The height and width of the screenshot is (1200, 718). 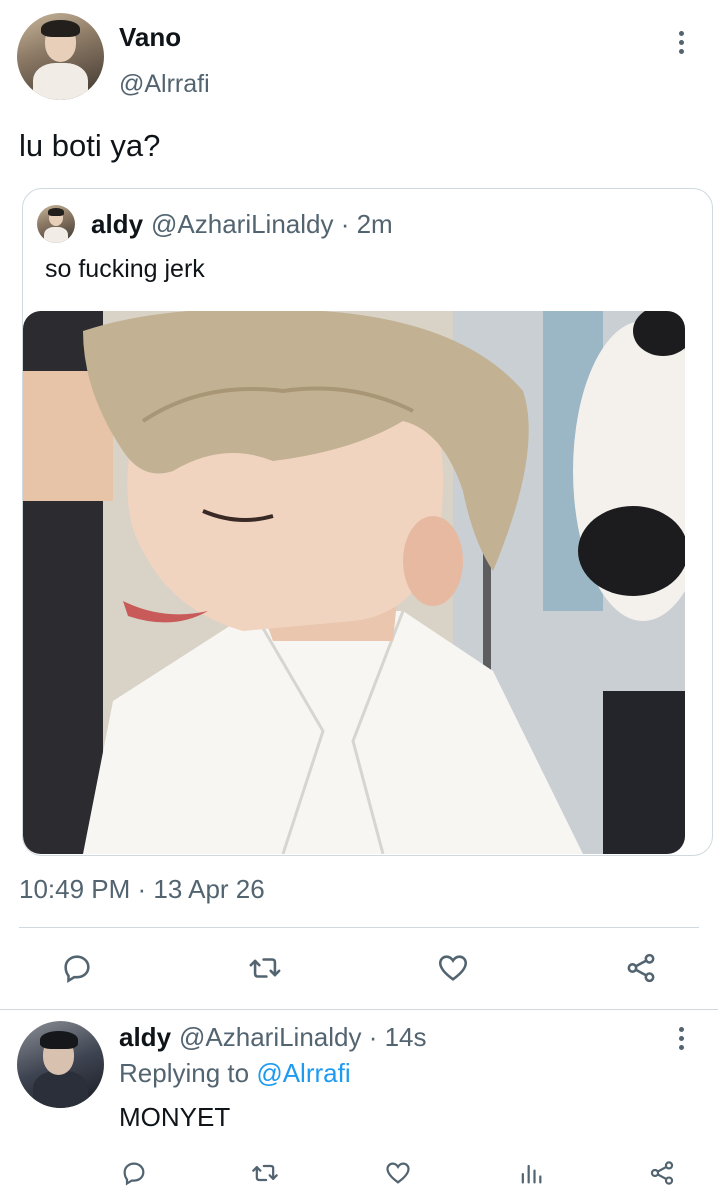 What do you see at coordinates (90, 145) in the screenshot?
I see `tweet-text: lu boti ya?` at bounding box center [90, 145].